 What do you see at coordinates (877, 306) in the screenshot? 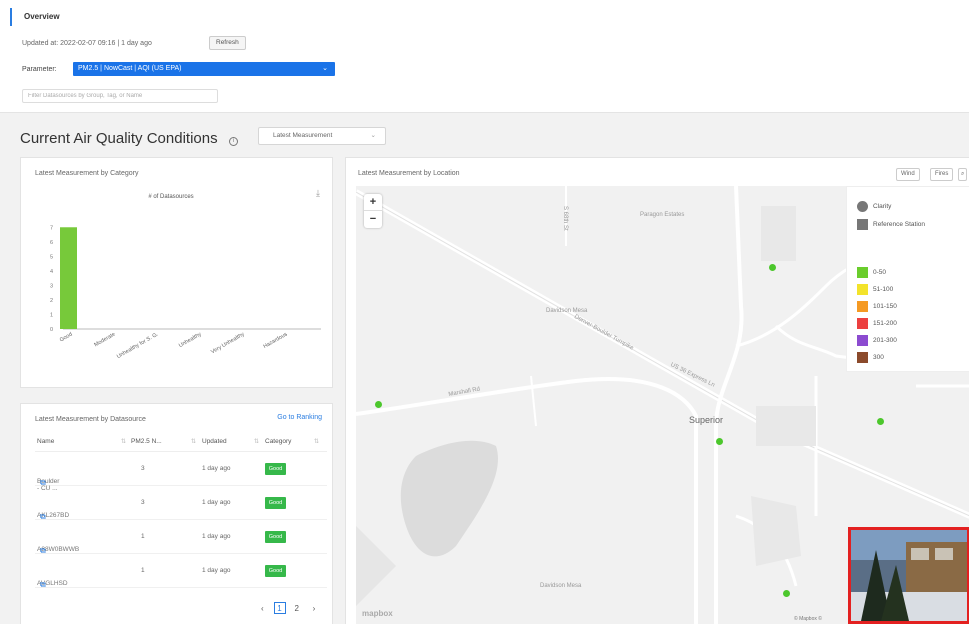
I see `legend-item-range: 101-150` at bounding box center [877, 306].